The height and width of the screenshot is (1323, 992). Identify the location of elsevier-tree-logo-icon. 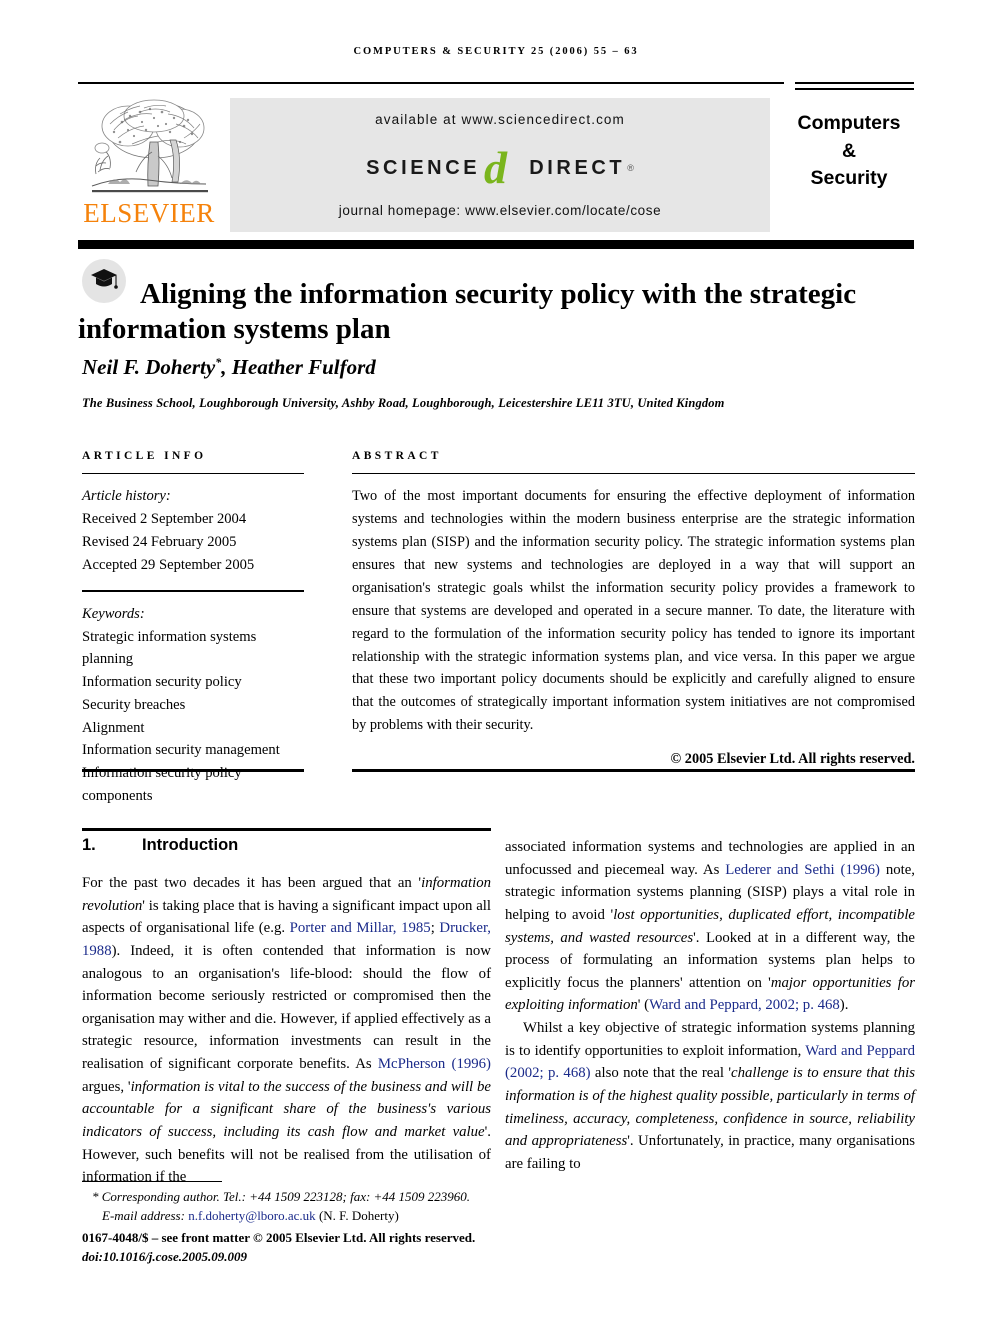
(149, 146).